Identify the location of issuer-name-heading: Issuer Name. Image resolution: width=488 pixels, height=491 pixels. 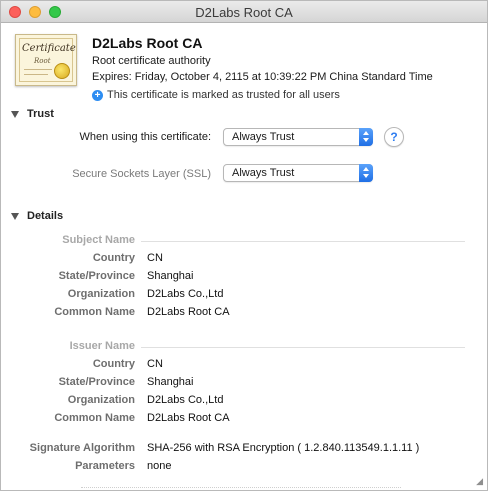
(102, 346).